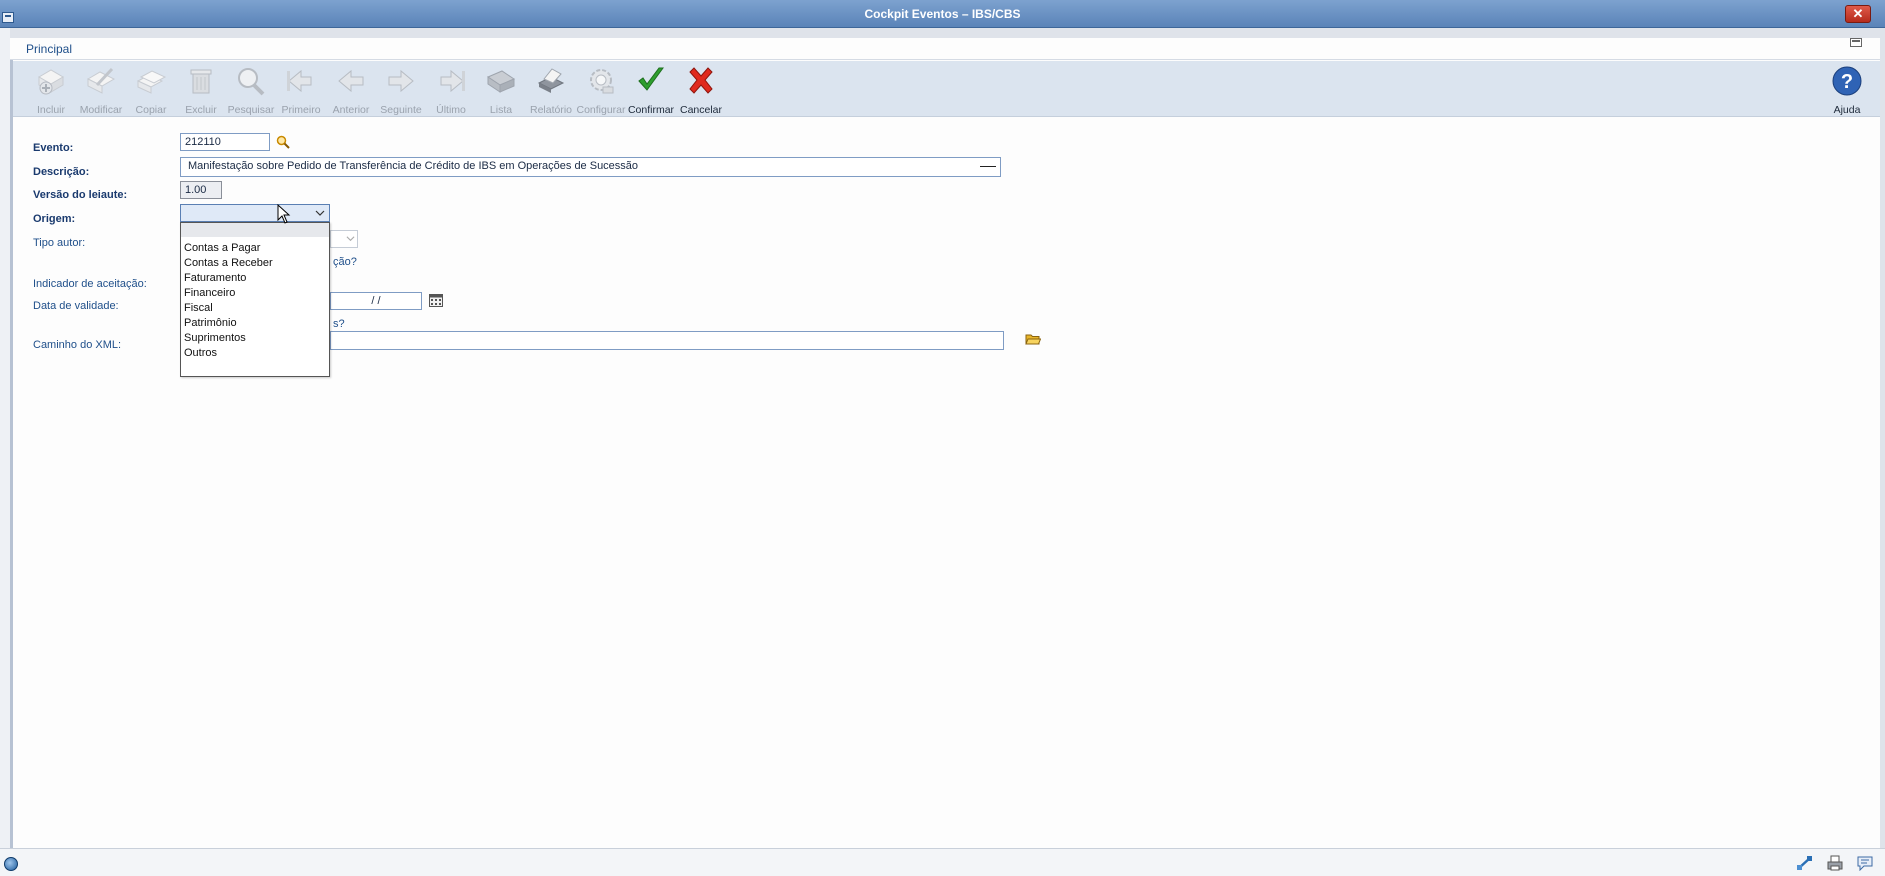  Describe the element at coordinates (376, 301) in the screenshot. I see `data-validade-input: / /` at that location.